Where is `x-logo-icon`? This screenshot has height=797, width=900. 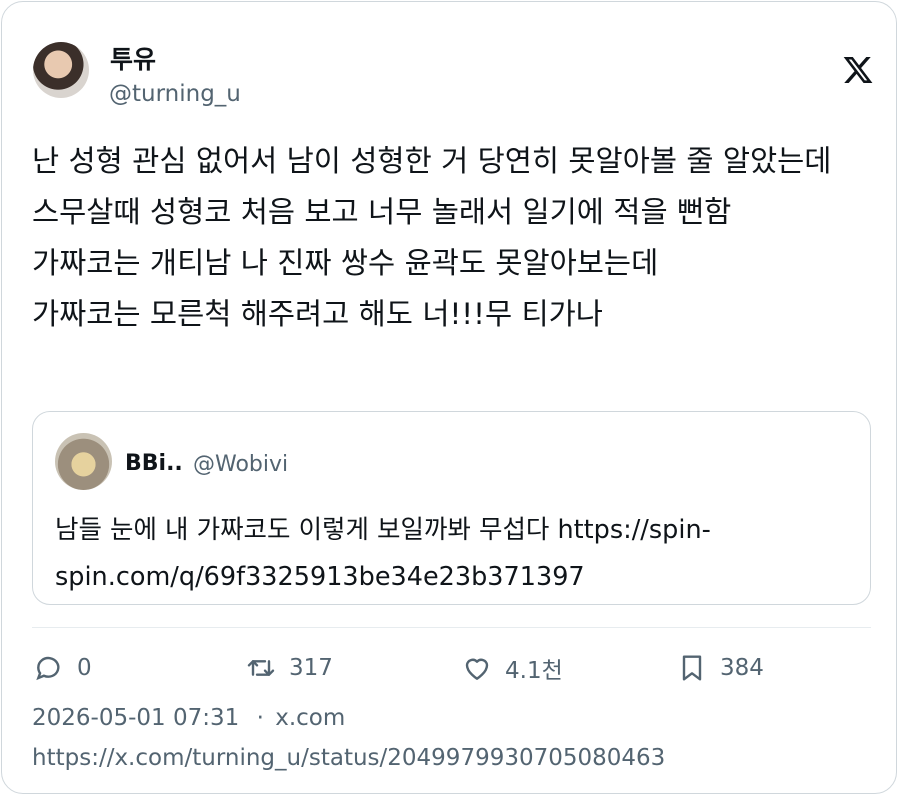 x-logo-icon is located at coordinates (858, 70).